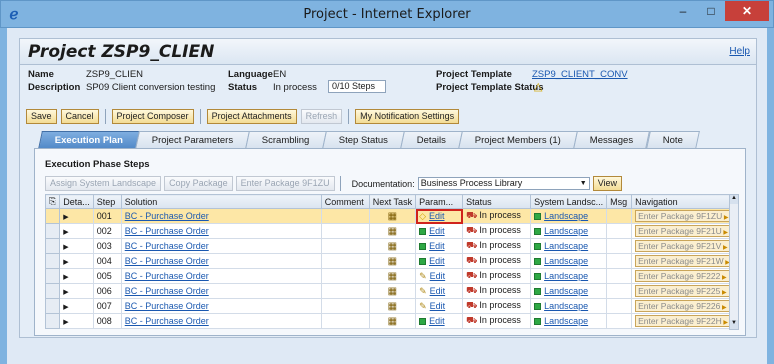  I want to click on column-header-solution: Solution, so click(221, 201).